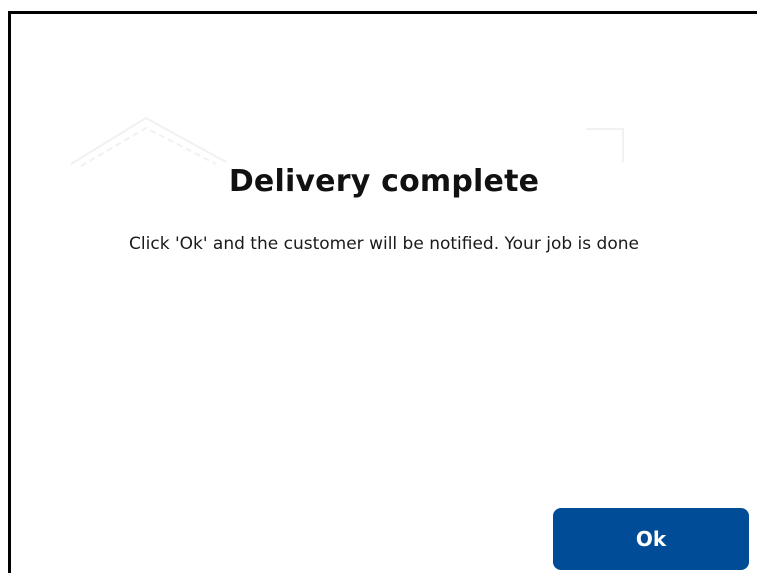 Image resolution: width=757 pixels, height=573 pixels. I want to click on dialog-title: Delivery complete, so click(384, 181).